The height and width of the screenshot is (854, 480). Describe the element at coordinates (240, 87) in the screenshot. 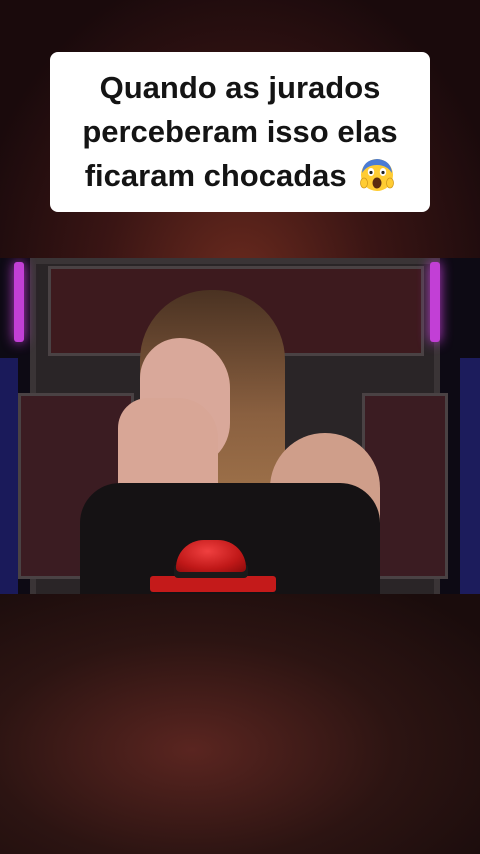

I see `caption-line-1: Quando as jurados` at that location.